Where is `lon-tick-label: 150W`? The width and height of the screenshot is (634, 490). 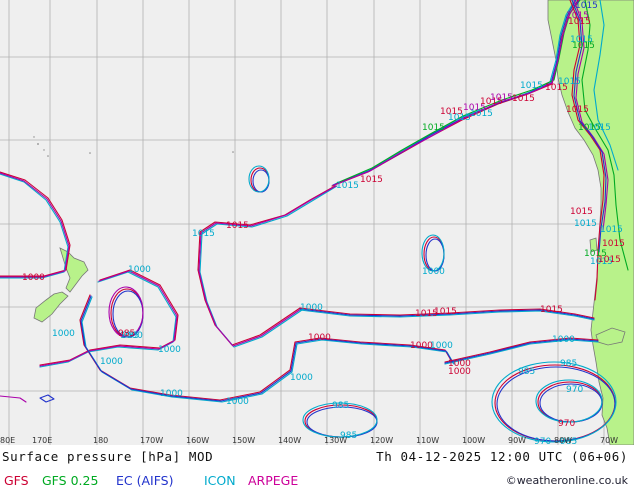 lon-tick-label: 150W is located at coordinates (243, 440).